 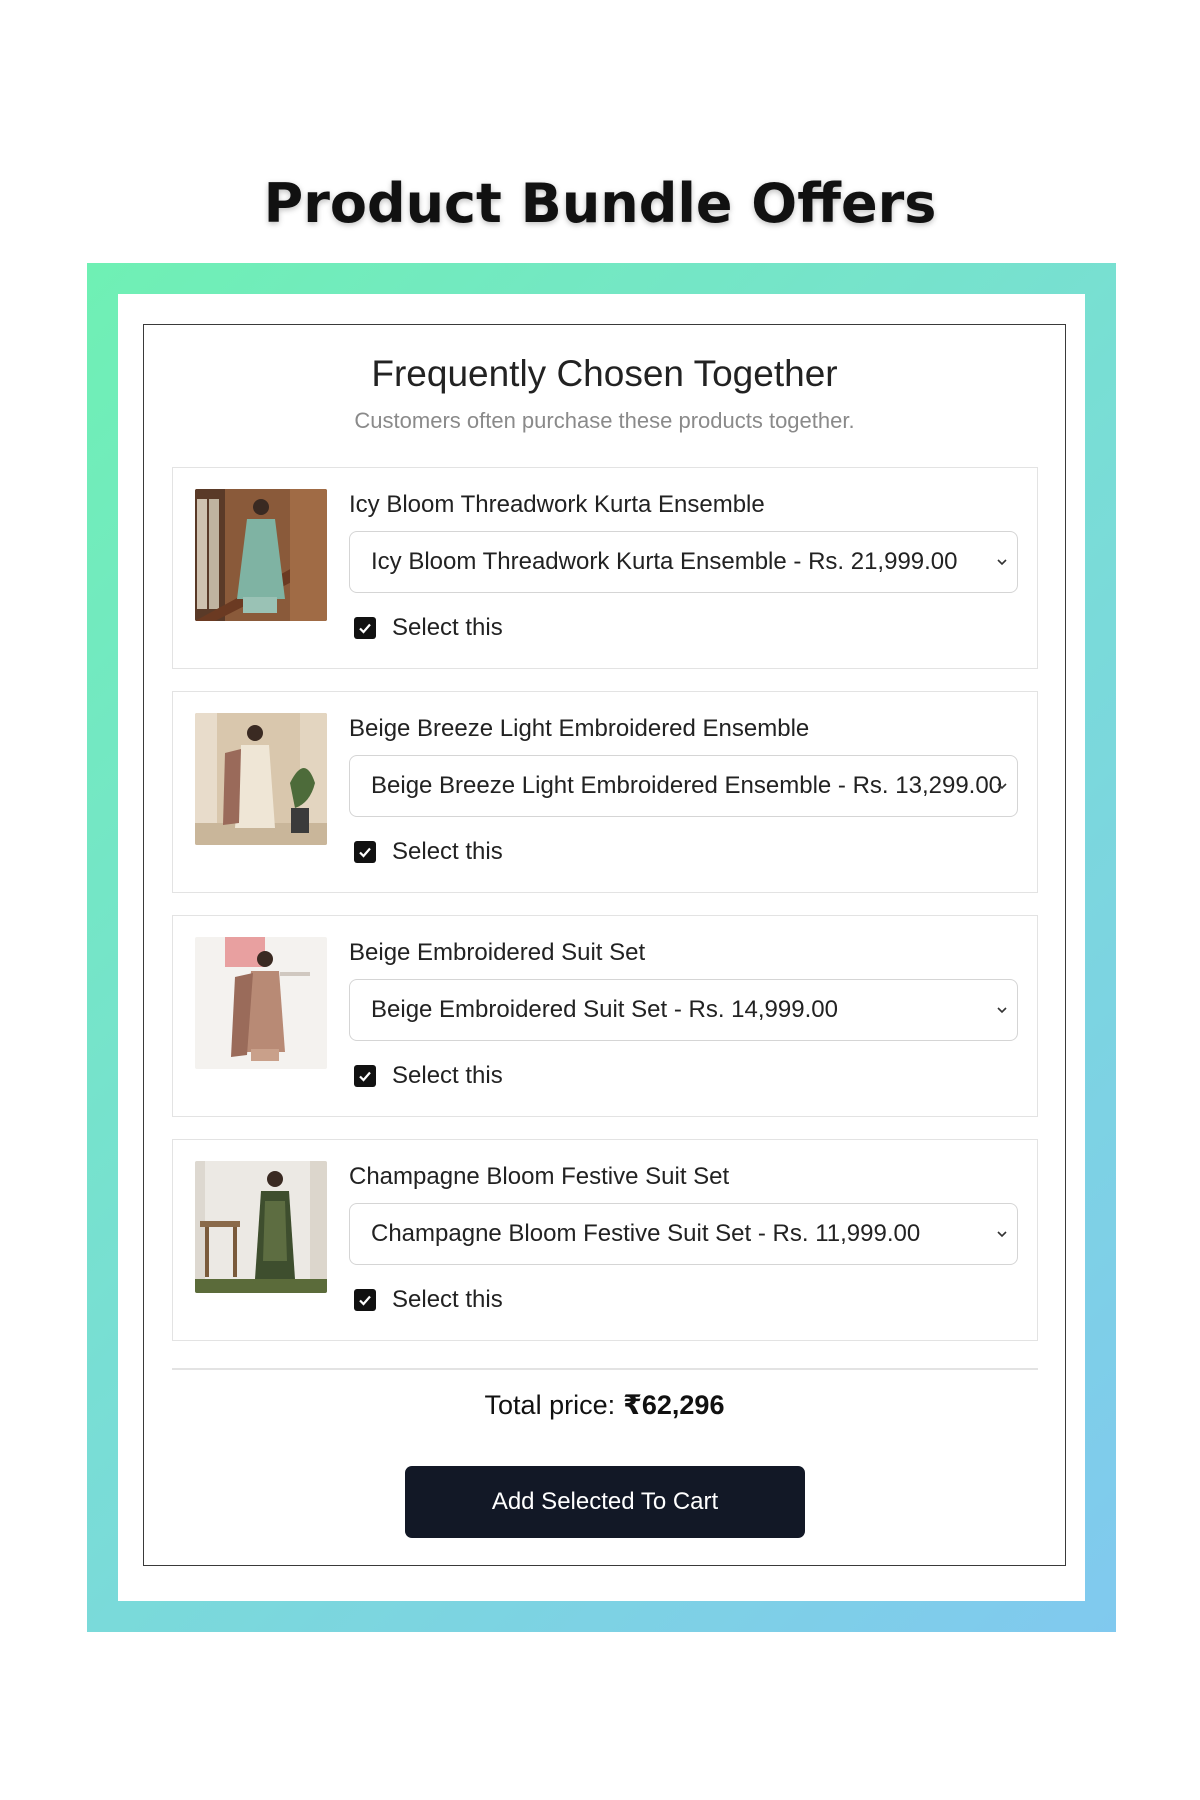 What do you see at coordinates (557, 504) in the screenshot?
I see `product-name: Icy Bloom Threadwork Kurta Ensemble` at bounding box center [557, 504].